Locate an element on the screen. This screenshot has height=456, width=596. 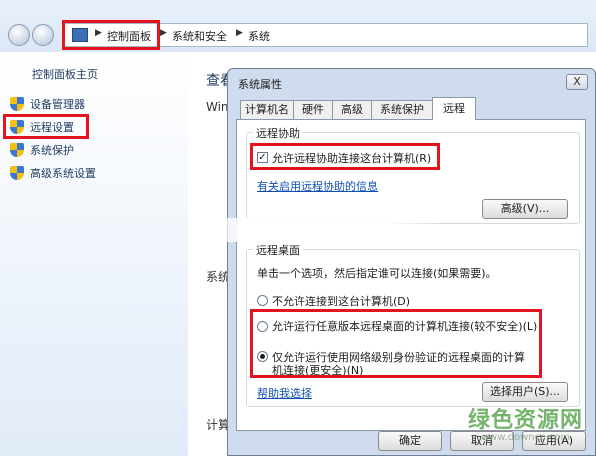
breadcrumb-system: 系统 is located at coordinates (259, 36).